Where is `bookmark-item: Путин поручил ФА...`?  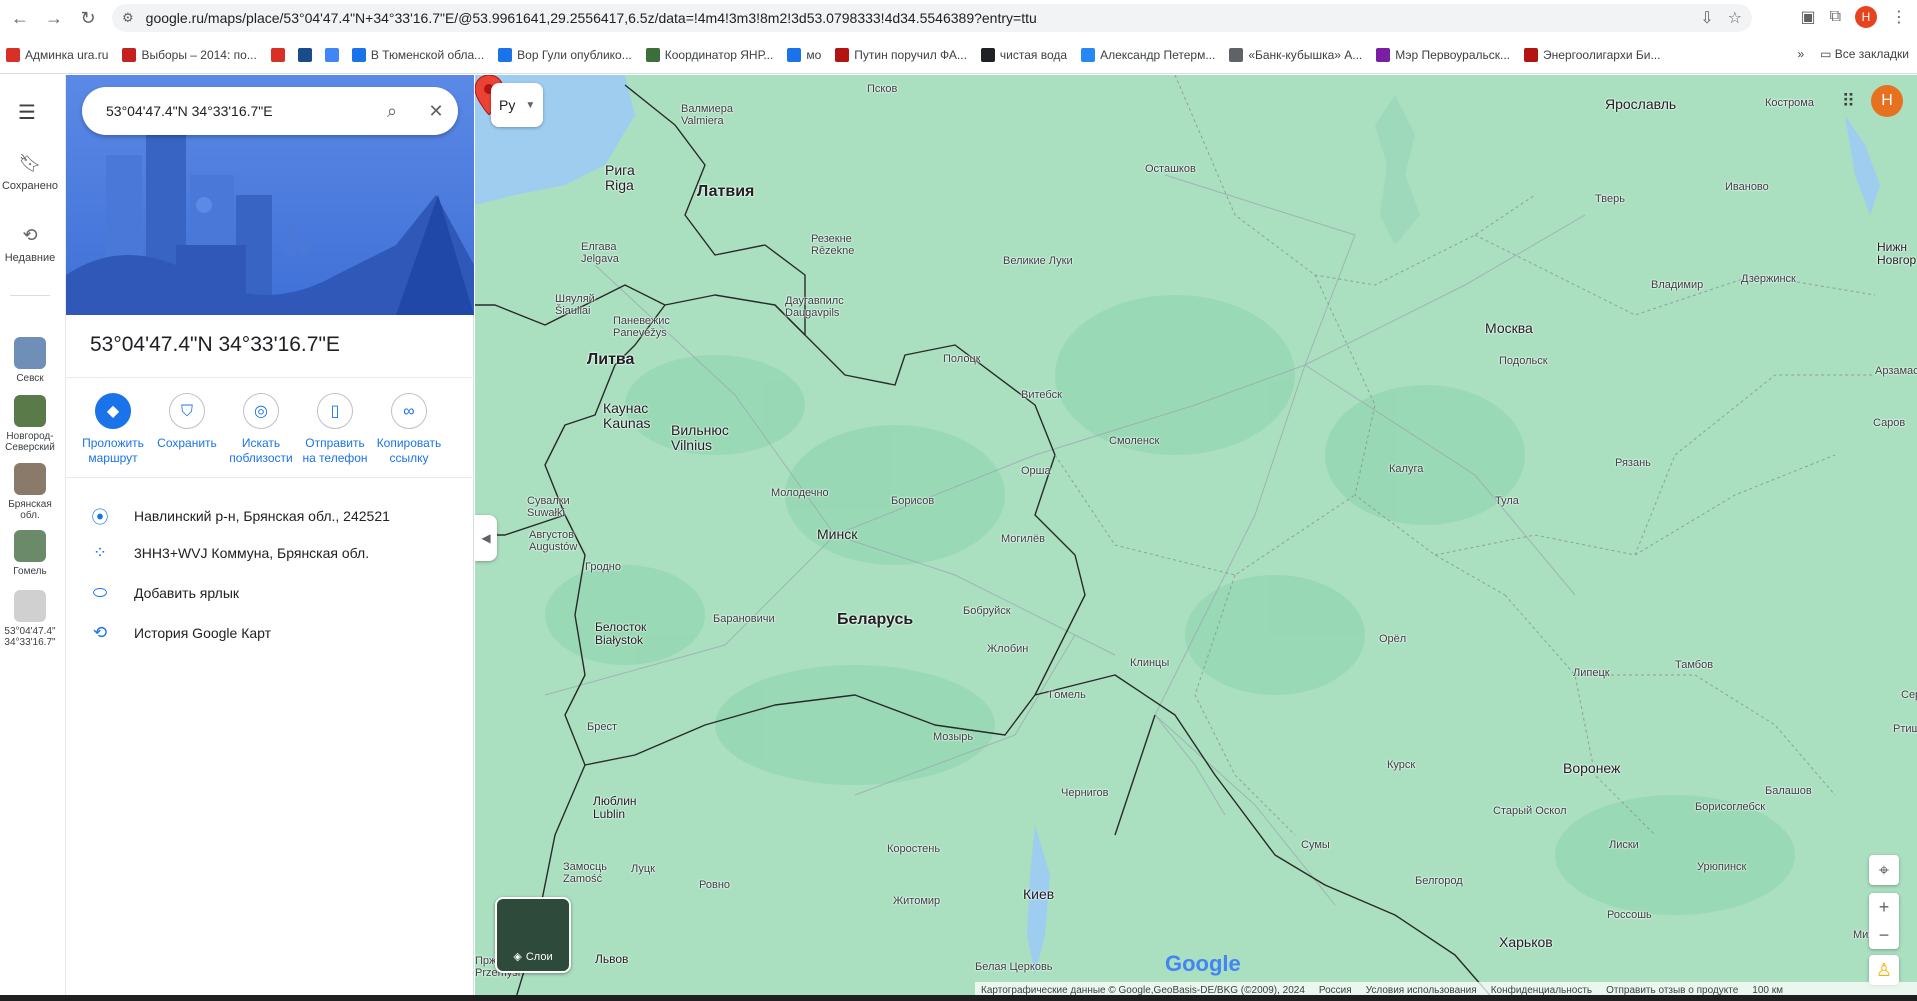
bookmark-item: Путин поручил ФА... is located at coordinates (901, 55).